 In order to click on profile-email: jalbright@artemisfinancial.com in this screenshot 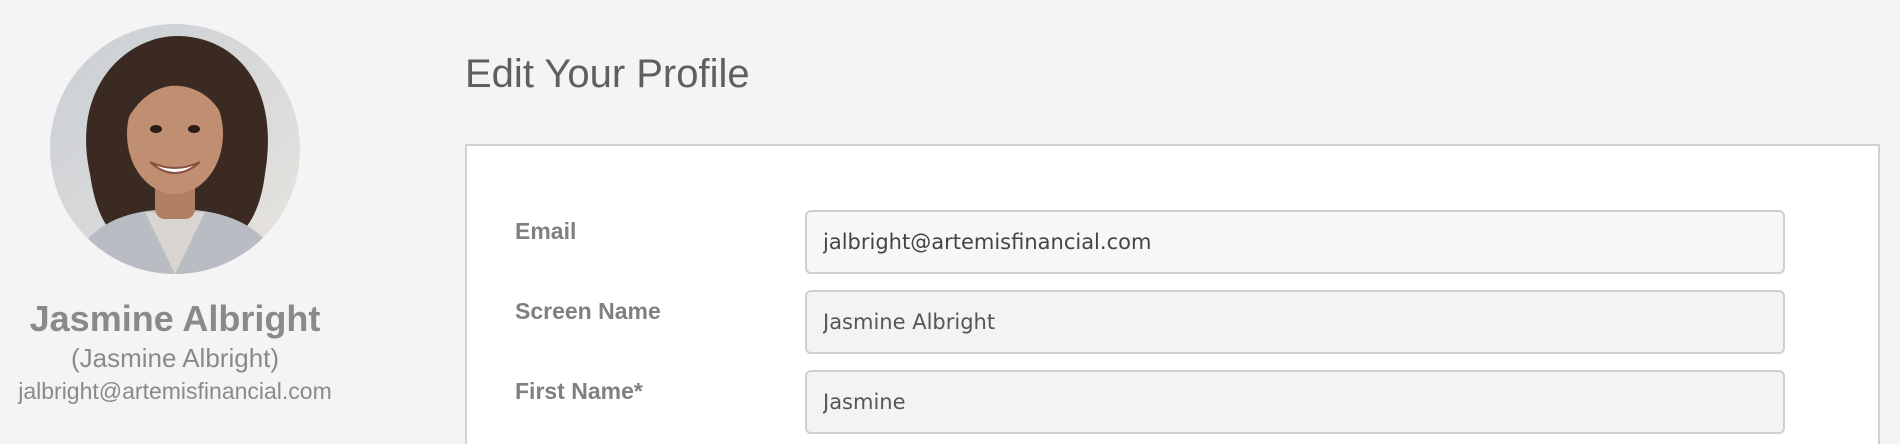, I will do `click(175, 391)`.